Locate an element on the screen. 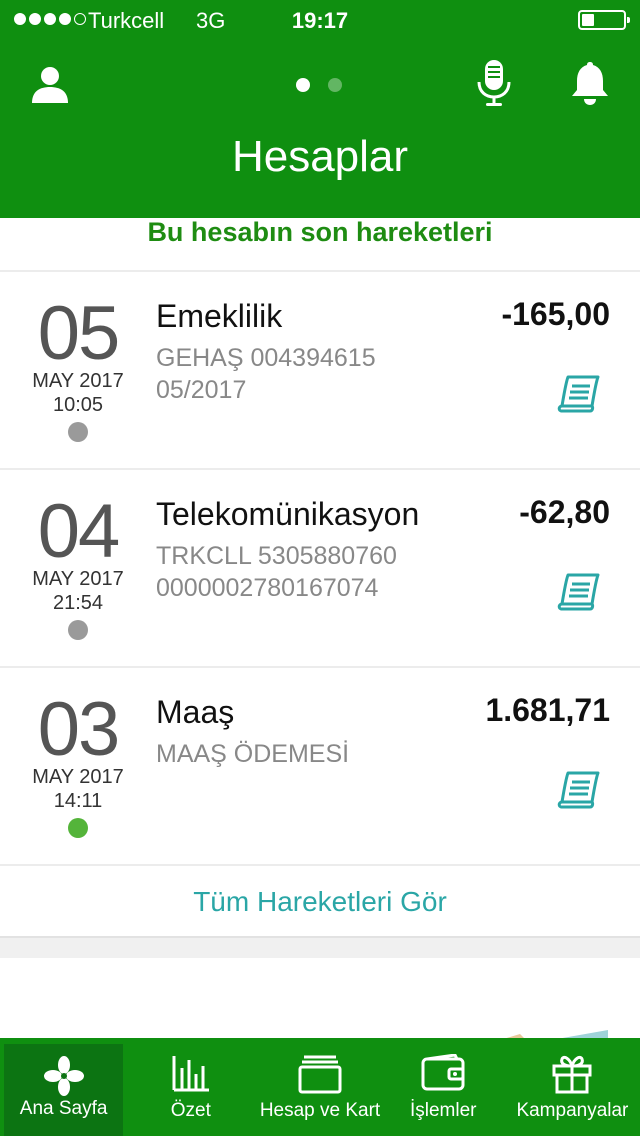 This screenshot has width=640, height=1136. transaction-desc-line1: TRKCLL 5305880760 is located at coordinates (276, 556).